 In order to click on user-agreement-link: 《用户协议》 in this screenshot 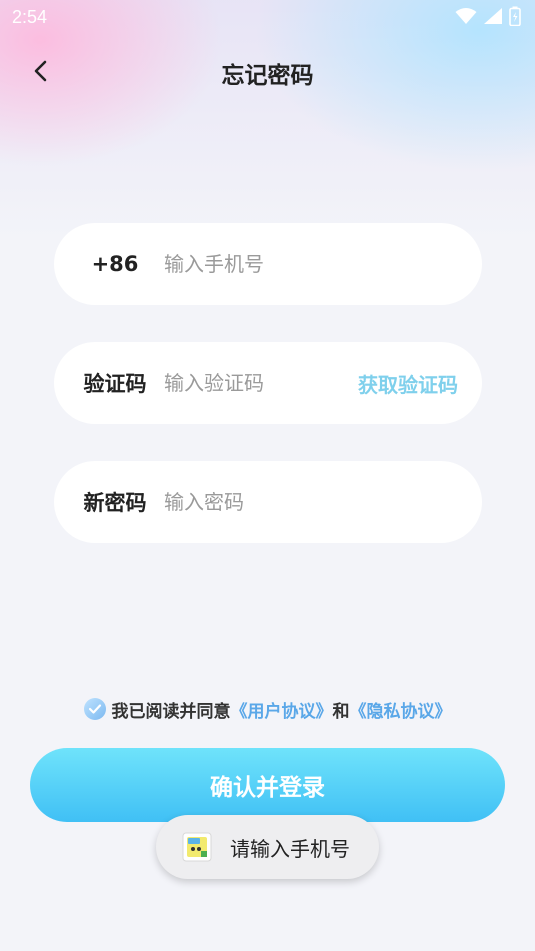, I will do `click(282, 709)`.